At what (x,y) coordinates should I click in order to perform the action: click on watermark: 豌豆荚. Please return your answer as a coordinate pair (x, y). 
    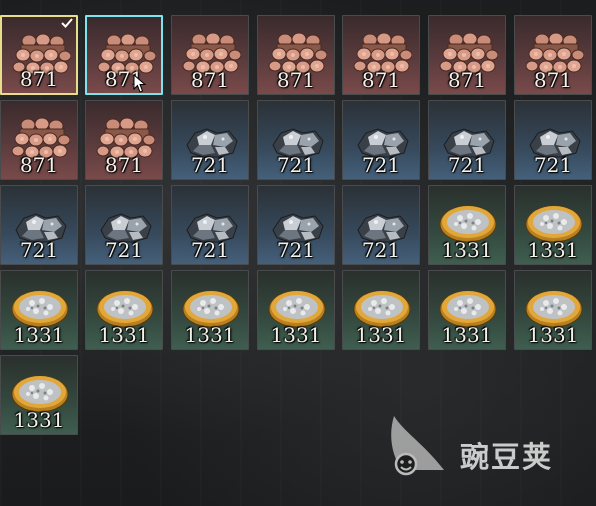
    Looking at the image, I should click on (482, 447).